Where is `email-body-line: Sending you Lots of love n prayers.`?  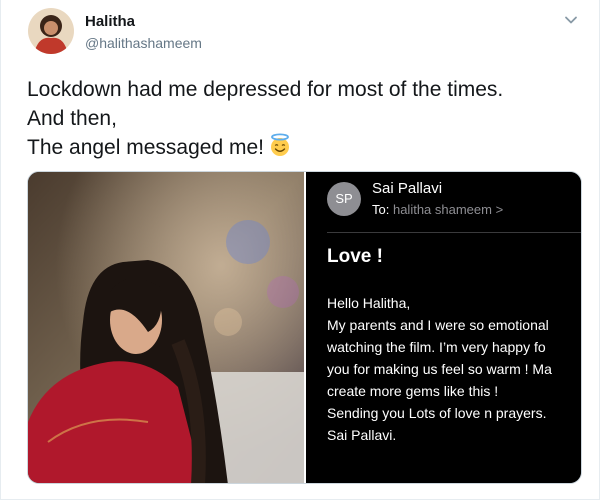
email-body-line: Sending you Lots of love n prayers. is located at coordinates (437, 413).